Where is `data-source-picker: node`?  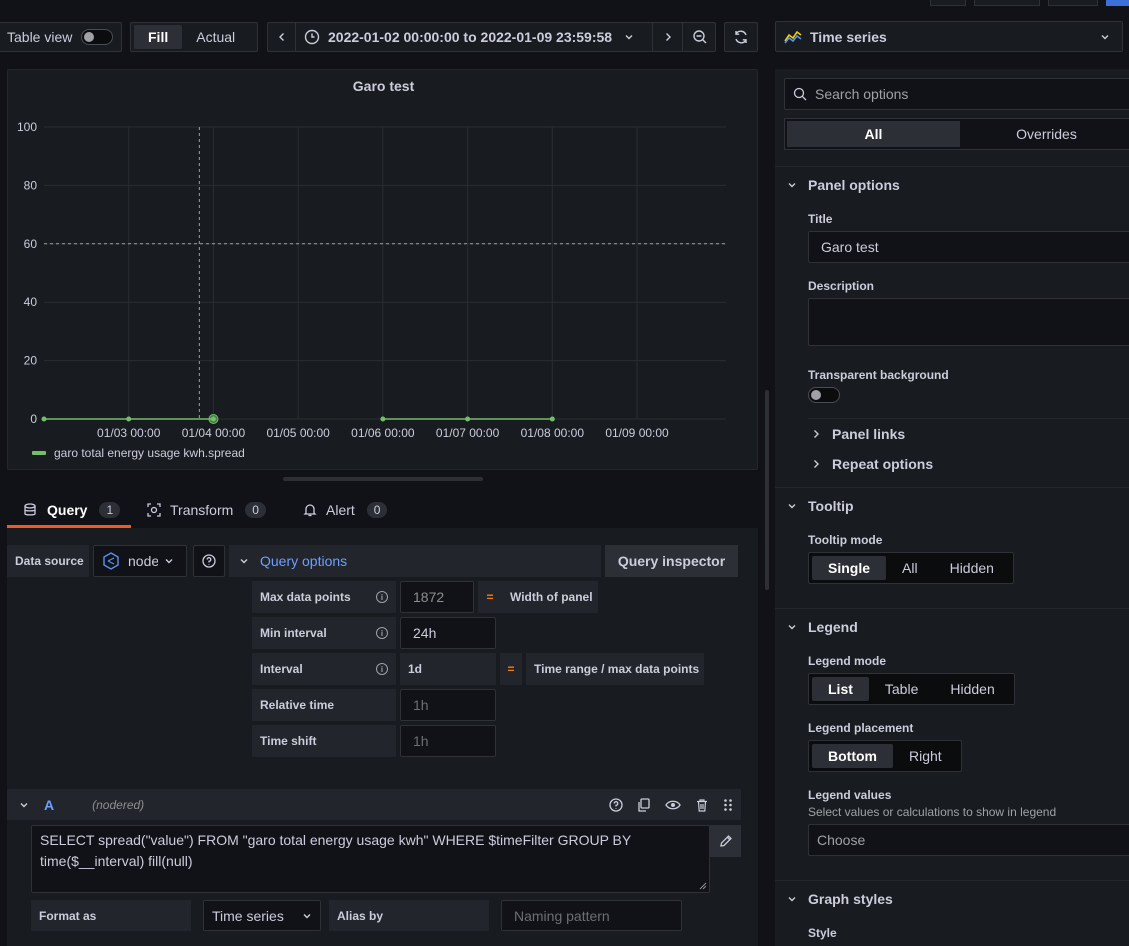 data-source-picker: node is located at coordinates (140, 561).